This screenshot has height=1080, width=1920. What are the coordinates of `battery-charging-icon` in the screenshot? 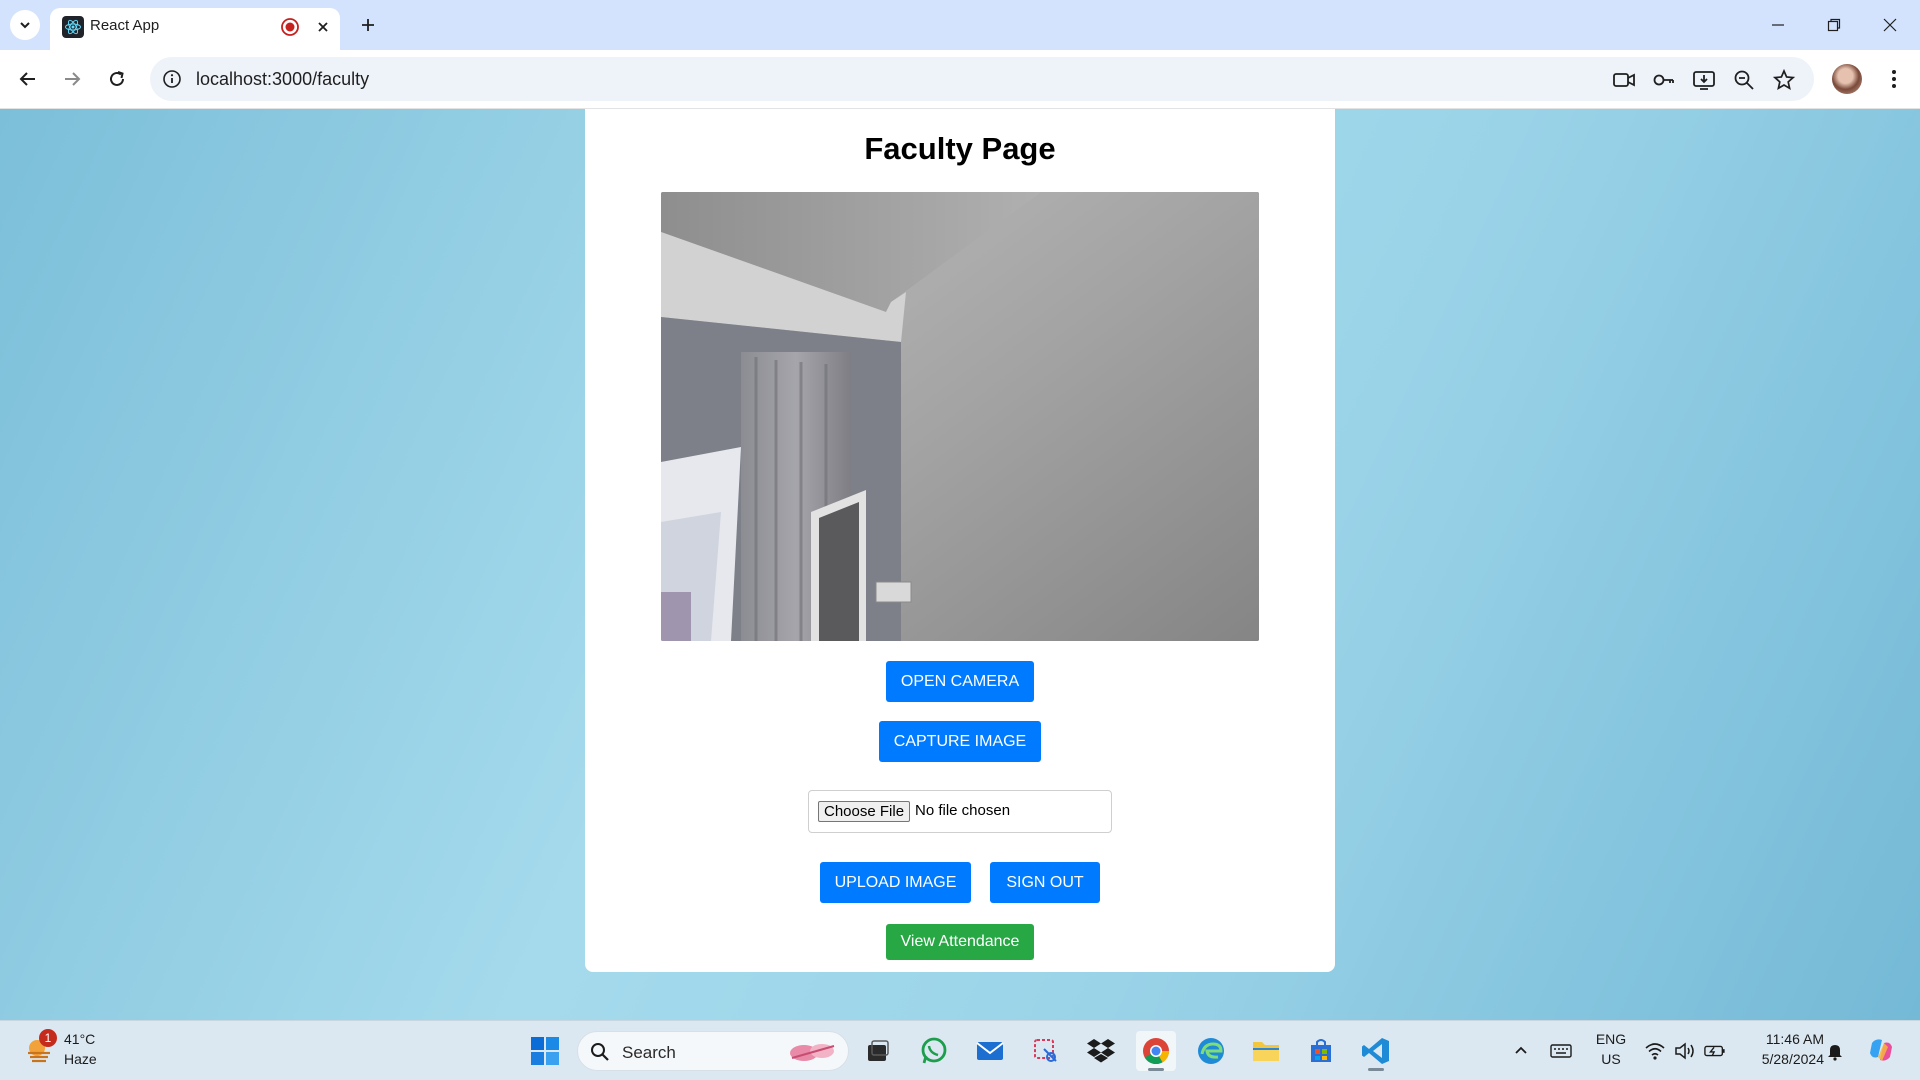 It's located at (1714, 1051).